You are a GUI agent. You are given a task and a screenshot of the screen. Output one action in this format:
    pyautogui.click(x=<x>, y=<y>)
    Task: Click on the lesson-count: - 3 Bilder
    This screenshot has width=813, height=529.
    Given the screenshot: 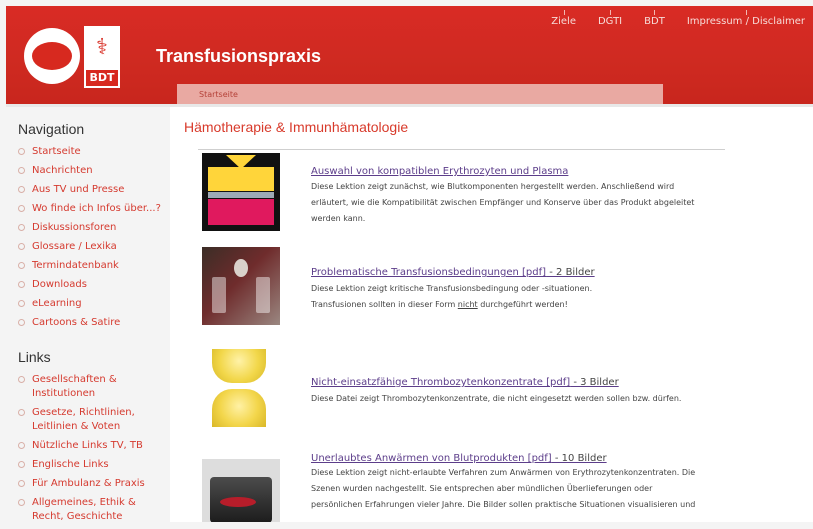 What is the action you would take?
    pyautogui.click(x=594, y=382)
    